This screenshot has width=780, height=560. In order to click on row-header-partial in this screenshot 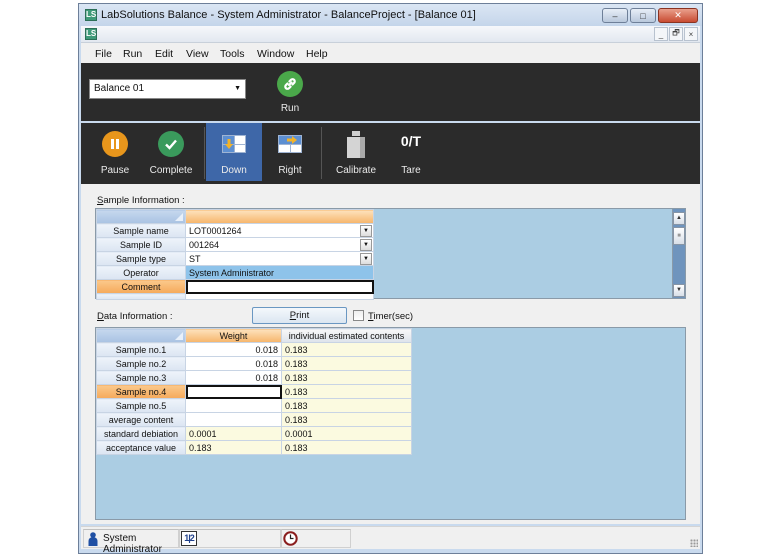, I will do `click(141, 296)`.